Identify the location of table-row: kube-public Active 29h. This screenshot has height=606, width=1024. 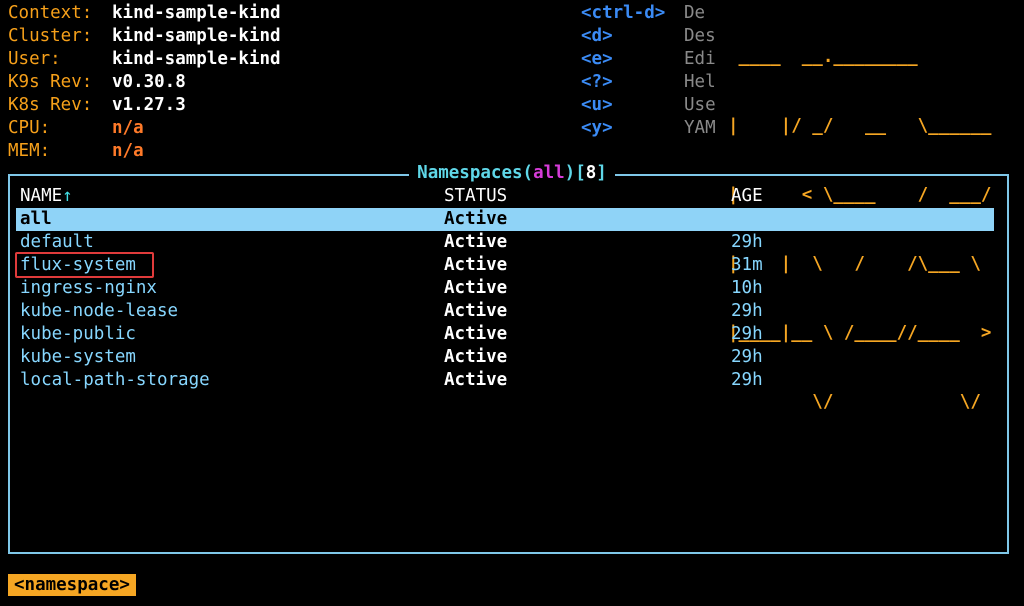
(505, 334).